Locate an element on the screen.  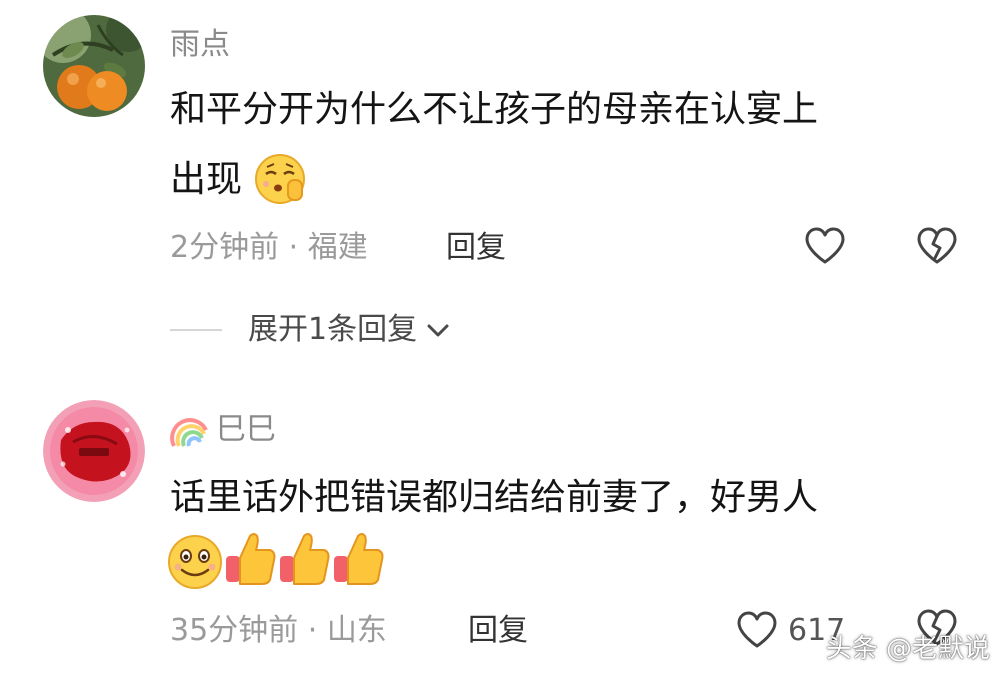
comment-time: 35分钟前 is located at coordinates (234, 630).